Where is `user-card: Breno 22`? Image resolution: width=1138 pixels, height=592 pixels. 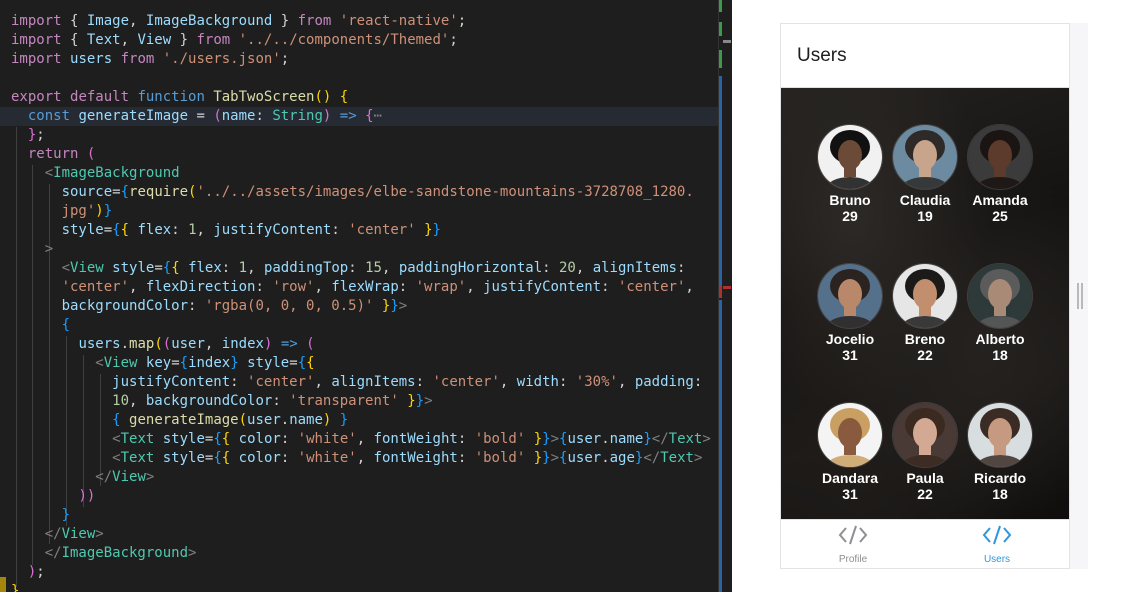 user-card: Breno 22 is located at coordinates (925, 313).